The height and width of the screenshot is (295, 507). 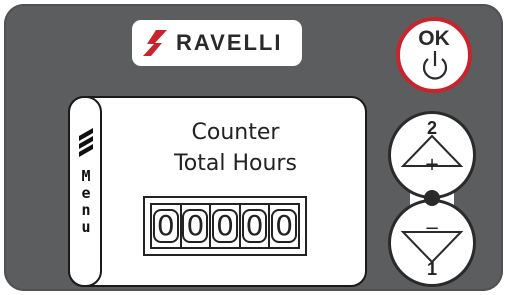 I want to click on minus-icon: −, so click(x=432, y=228).